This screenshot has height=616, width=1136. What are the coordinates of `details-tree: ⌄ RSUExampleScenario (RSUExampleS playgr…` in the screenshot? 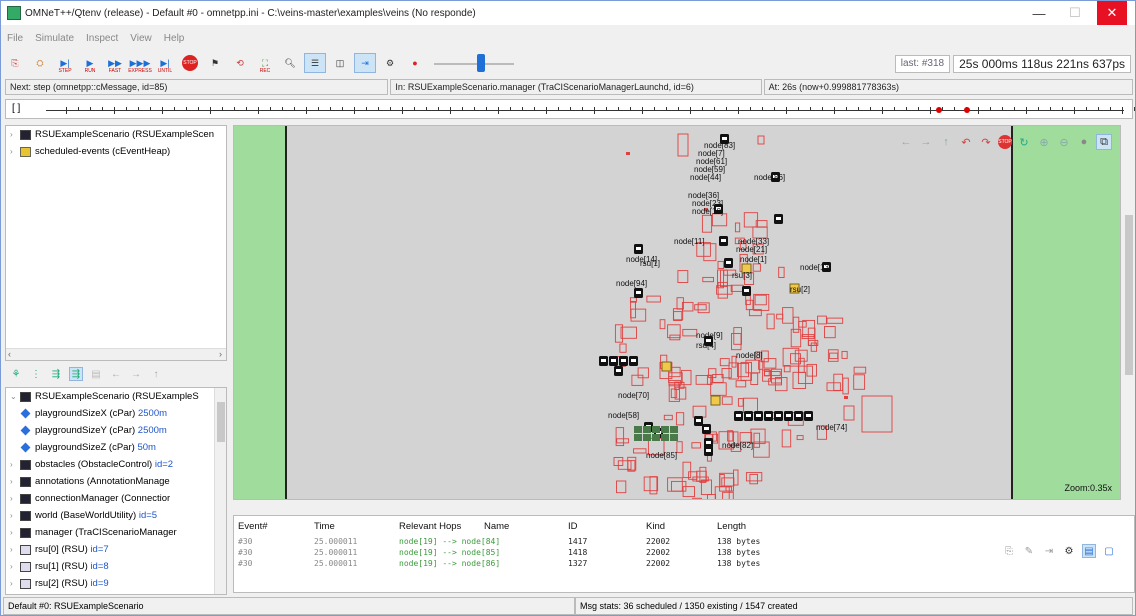 It's located at (116, 491).